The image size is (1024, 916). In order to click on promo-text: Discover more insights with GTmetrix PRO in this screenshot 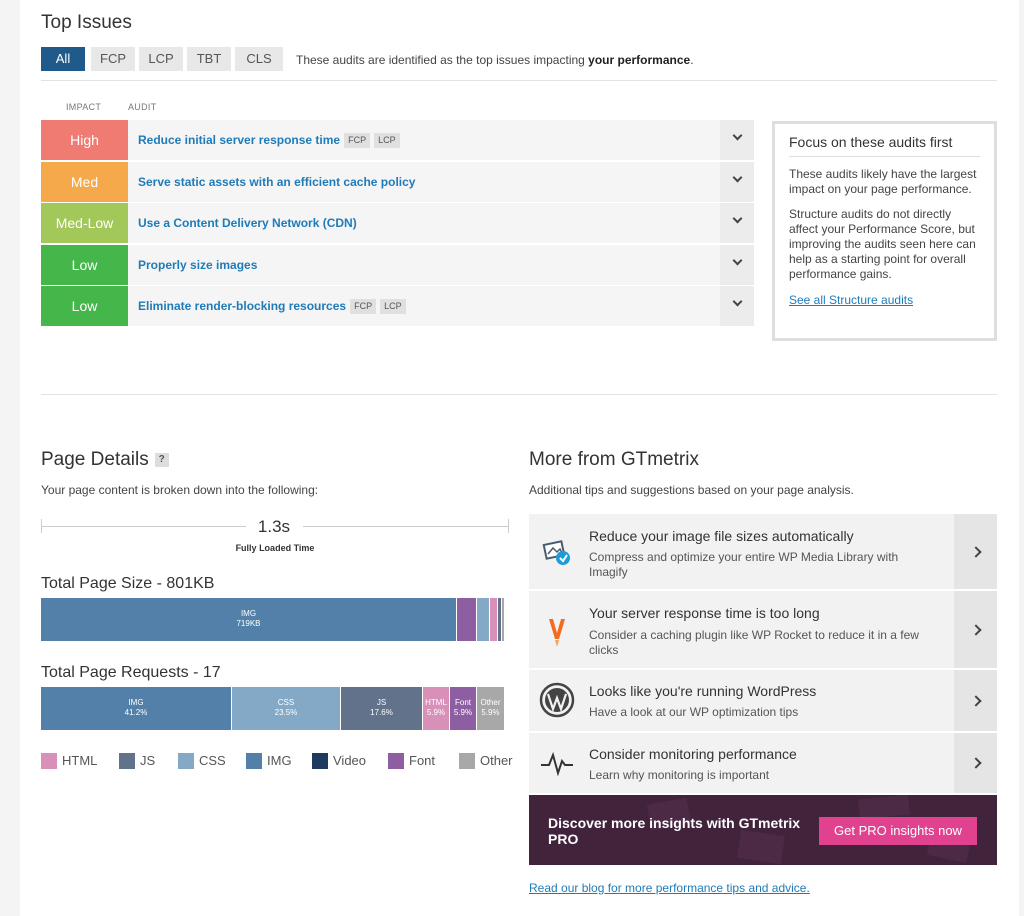, I will do `click(674, 831)`.